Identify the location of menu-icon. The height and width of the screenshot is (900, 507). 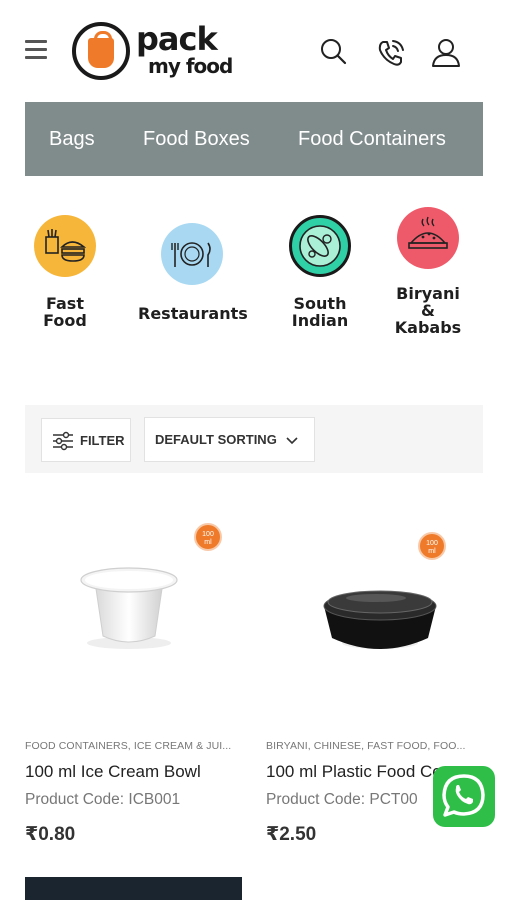
(36, 50).